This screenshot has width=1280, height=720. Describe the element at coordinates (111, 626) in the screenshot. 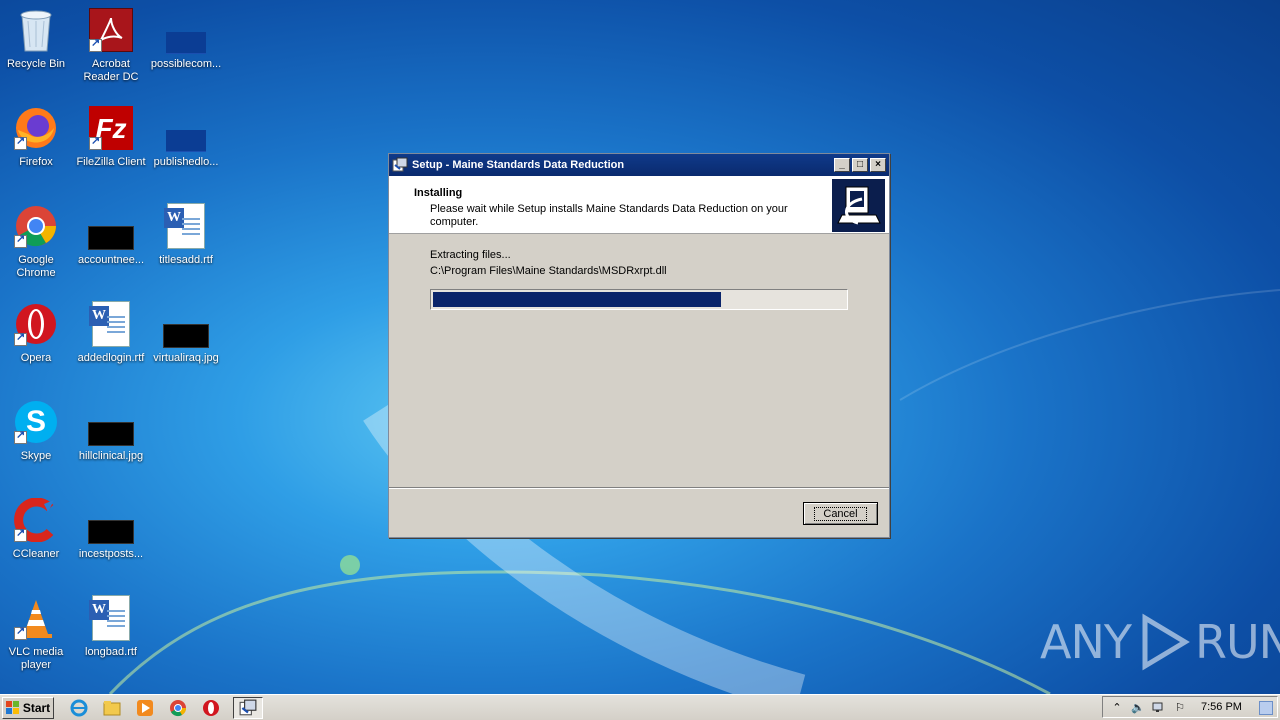

I see `desktop-icon-rtf: W longbad.rtf` at that location.